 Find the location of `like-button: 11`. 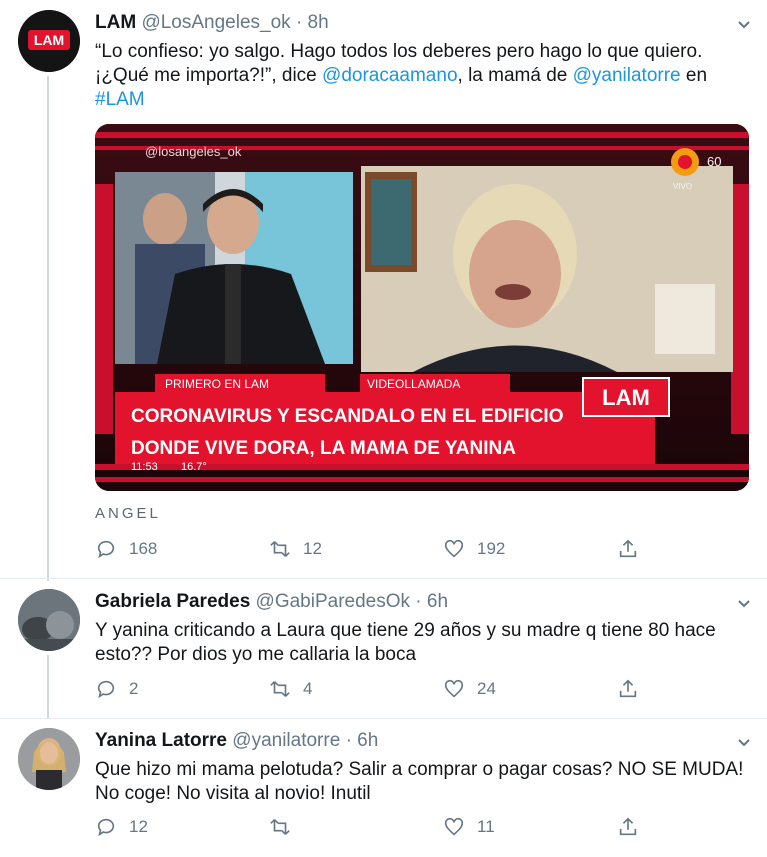

like-button: 11 is located at coordinates (469, 827).